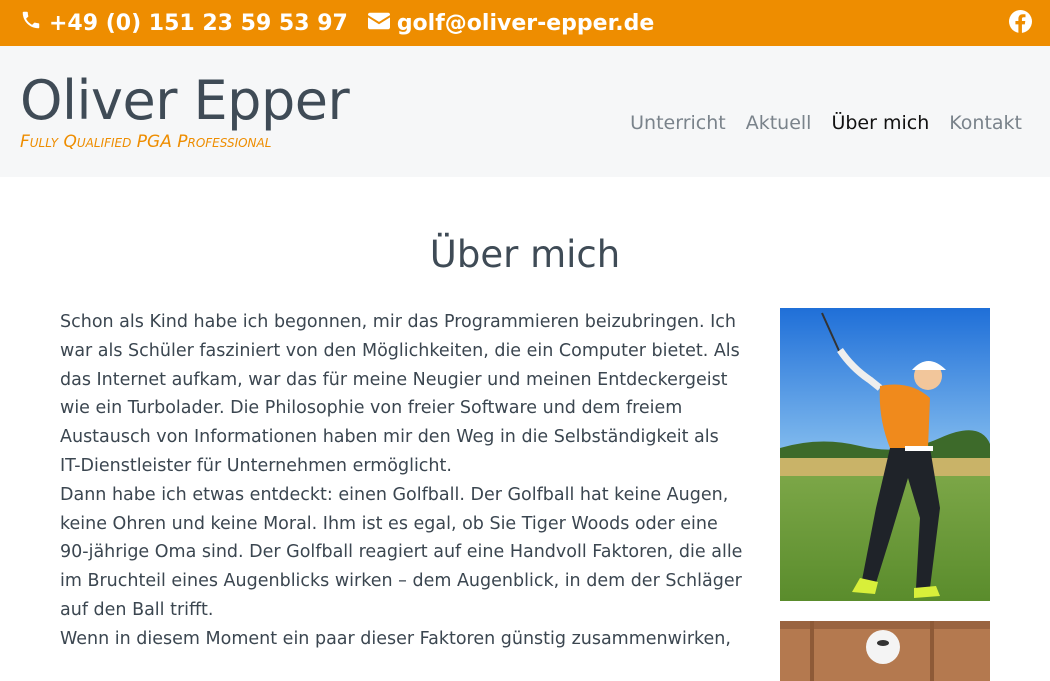 Image resolution: width=1050 pixels, height=681 pixels. Describe the element at coordinates (1020, 23) in the screenshot. I see `facebook-icon` at that location.